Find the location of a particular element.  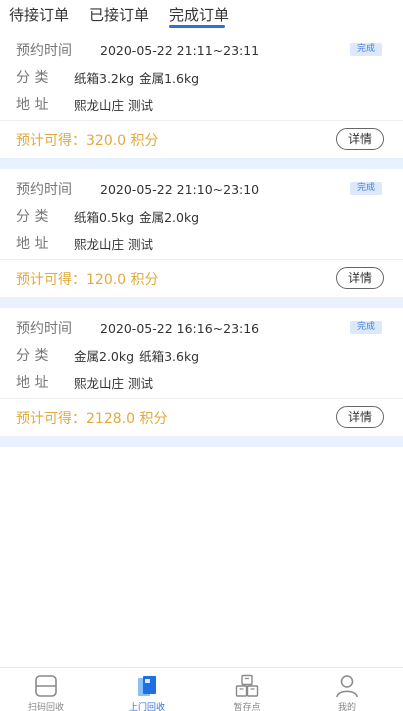

category-row: 分 类 纸箱3.2kg 金属1.6kg is located at coordinates (107, 77).